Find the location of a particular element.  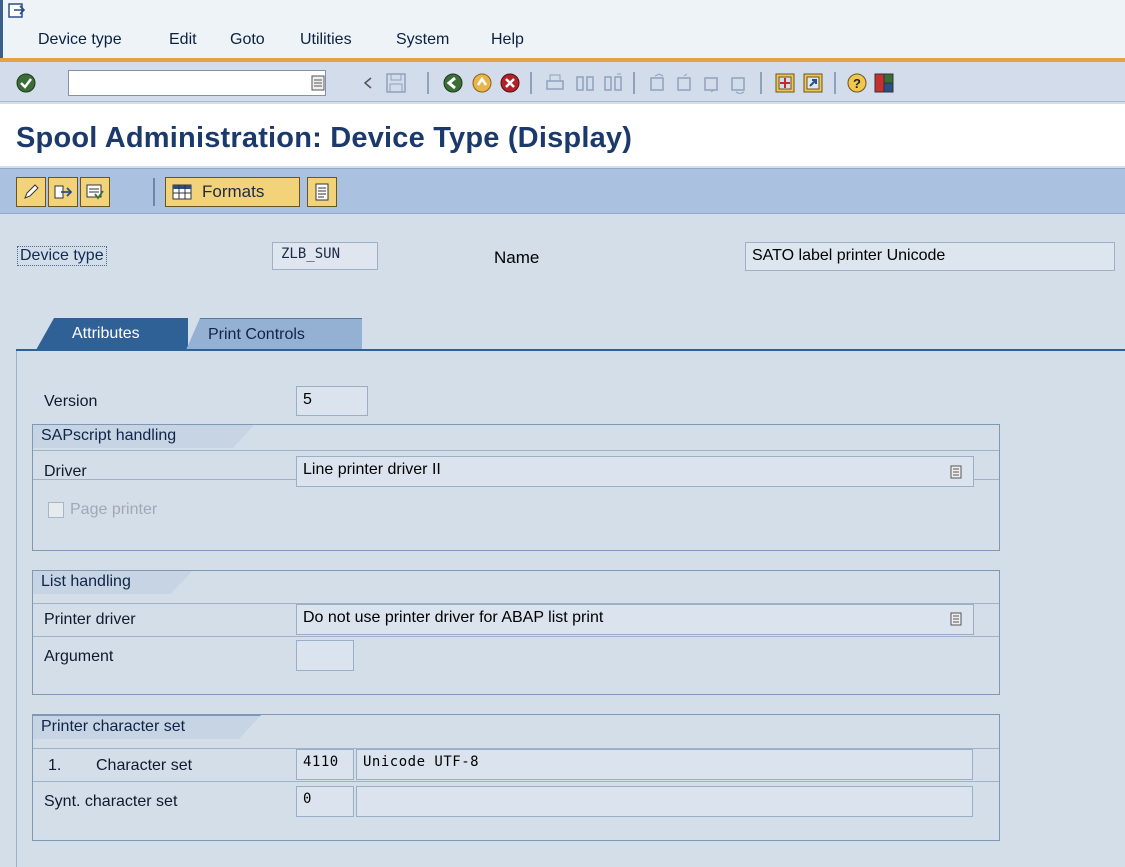

driver-label: Driver is located at coordinates (65, 471).